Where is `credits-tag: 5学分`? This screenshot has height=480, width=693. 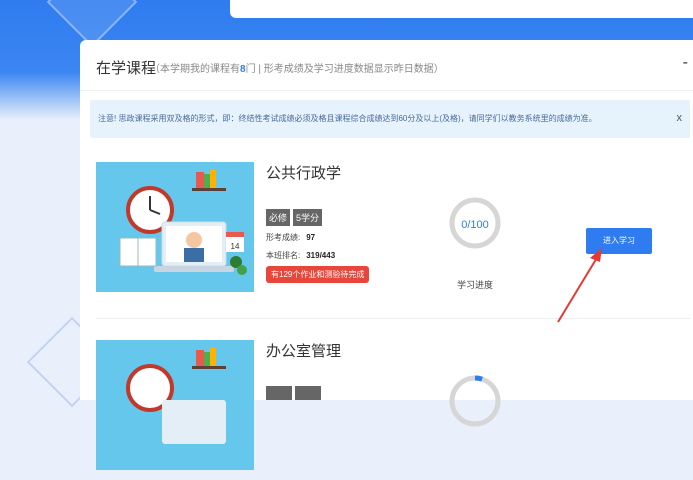 credits-tag: 5学分 is located at coordinates (308, 217).